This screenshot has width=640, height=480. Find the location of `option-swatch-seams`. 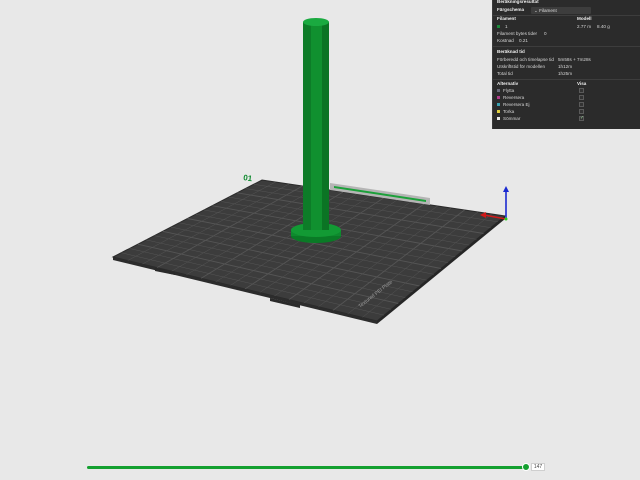

option-swatch-seams is located at coordinates (498, 118).